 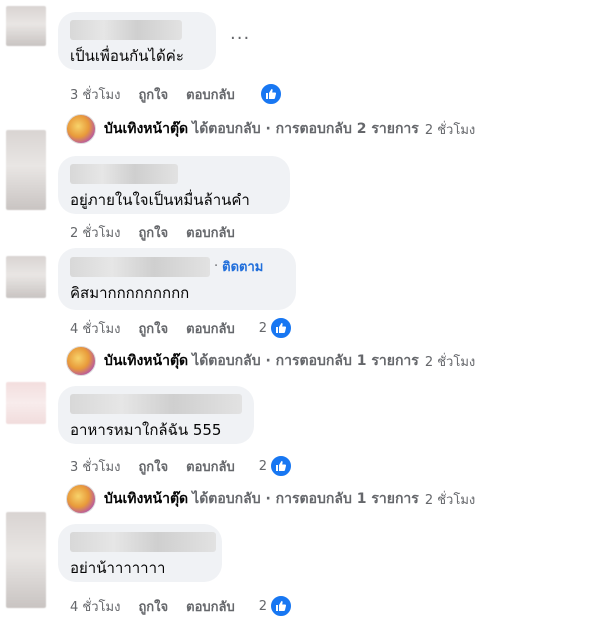 What do you see at coordinates (130, 293) in the screenshot?
I see `comment-text: คิสมากกกกกกกกก` at bounding box center [130, 293].